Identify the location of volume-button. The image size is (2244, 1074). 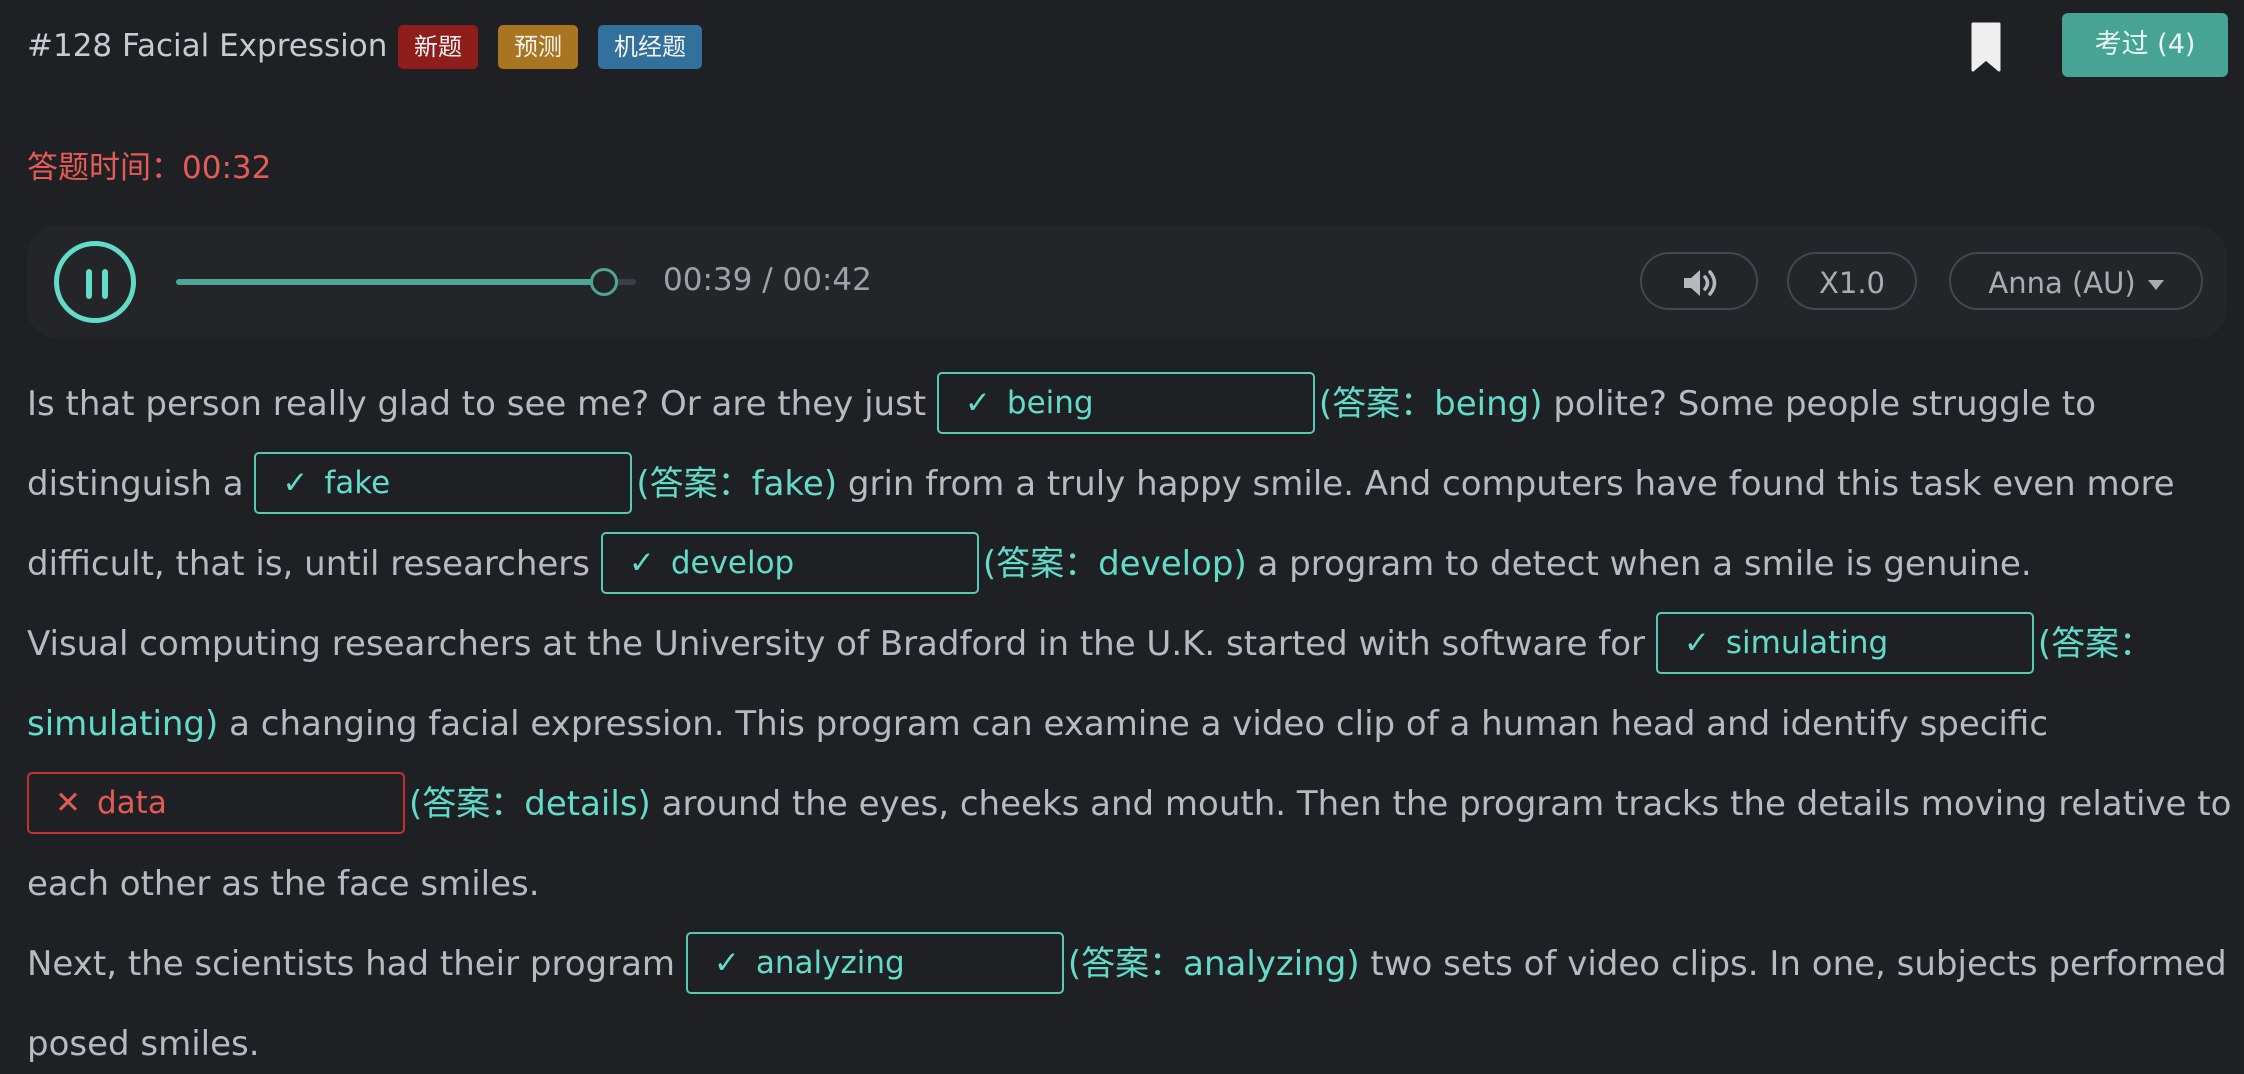
(1699, 281).